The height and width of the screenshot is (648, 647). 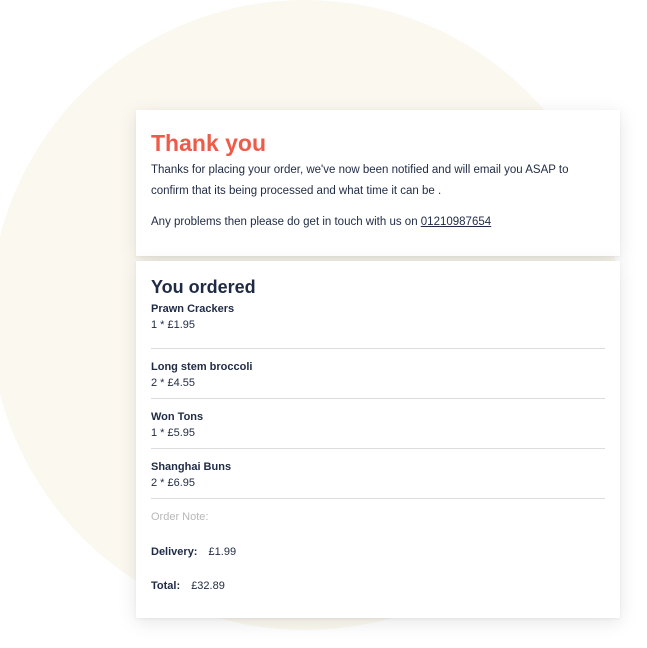 I want to click on order-item: Long stem broccoli 2 * £4.55, so click(x=378, y=374).